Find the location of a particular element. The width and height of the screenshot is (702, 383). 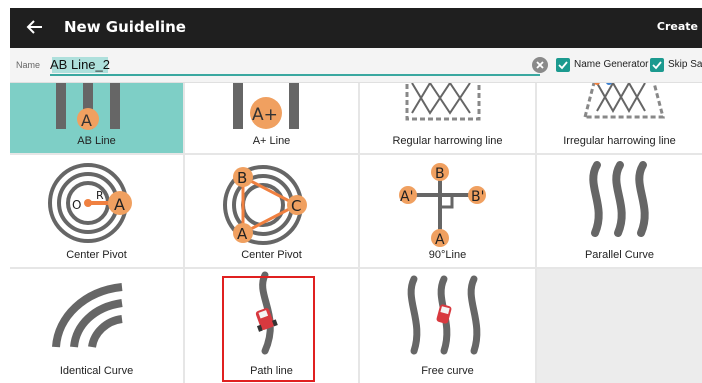

line-letter-b: B is located at coordinates (440, 174).